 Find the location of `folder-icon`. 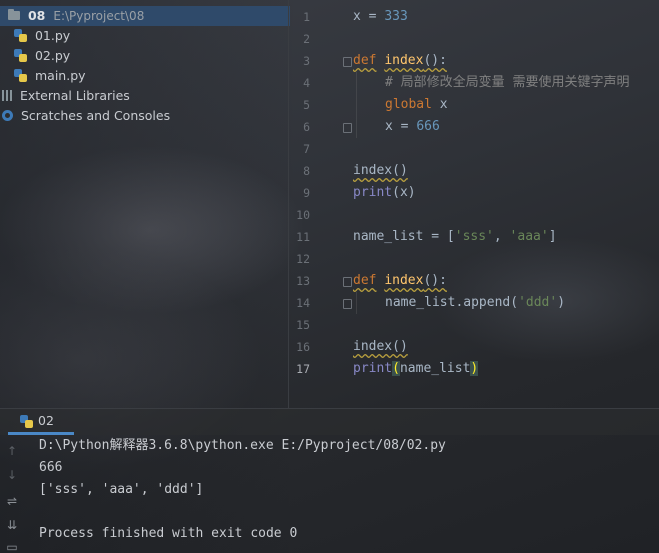

folder-icon is located at coordinates (13, 14).